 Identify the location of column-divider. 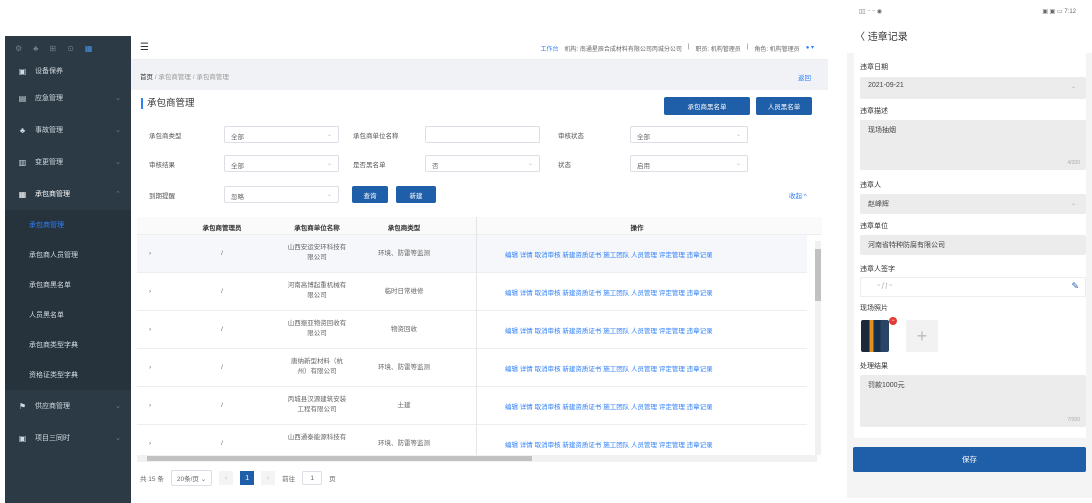
(476, 336).